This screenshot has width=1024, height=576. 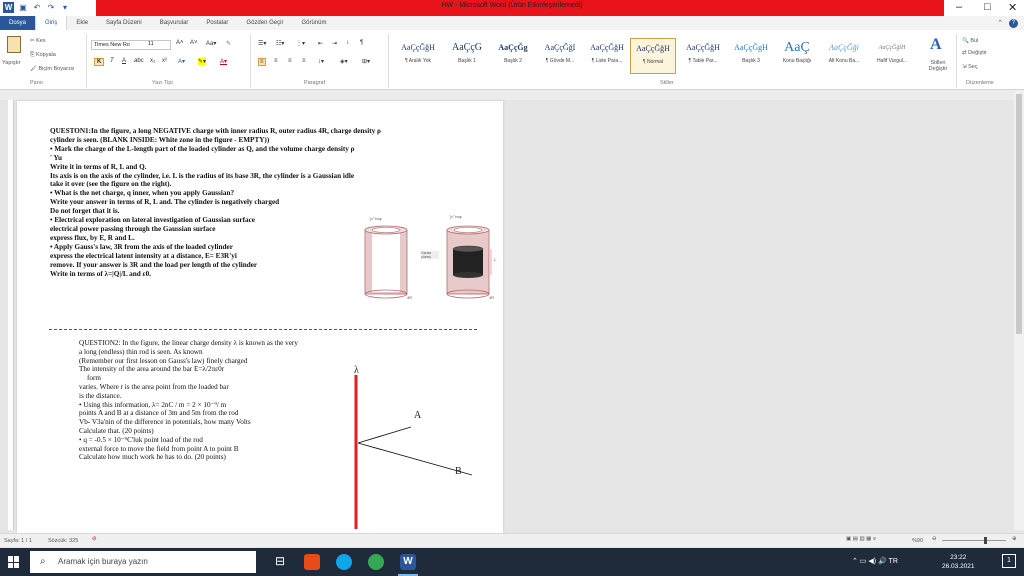 What do you see at coordinates (124, 61) in the screenshot?
I see `underline-button: A` at bounding box center [124, 61].